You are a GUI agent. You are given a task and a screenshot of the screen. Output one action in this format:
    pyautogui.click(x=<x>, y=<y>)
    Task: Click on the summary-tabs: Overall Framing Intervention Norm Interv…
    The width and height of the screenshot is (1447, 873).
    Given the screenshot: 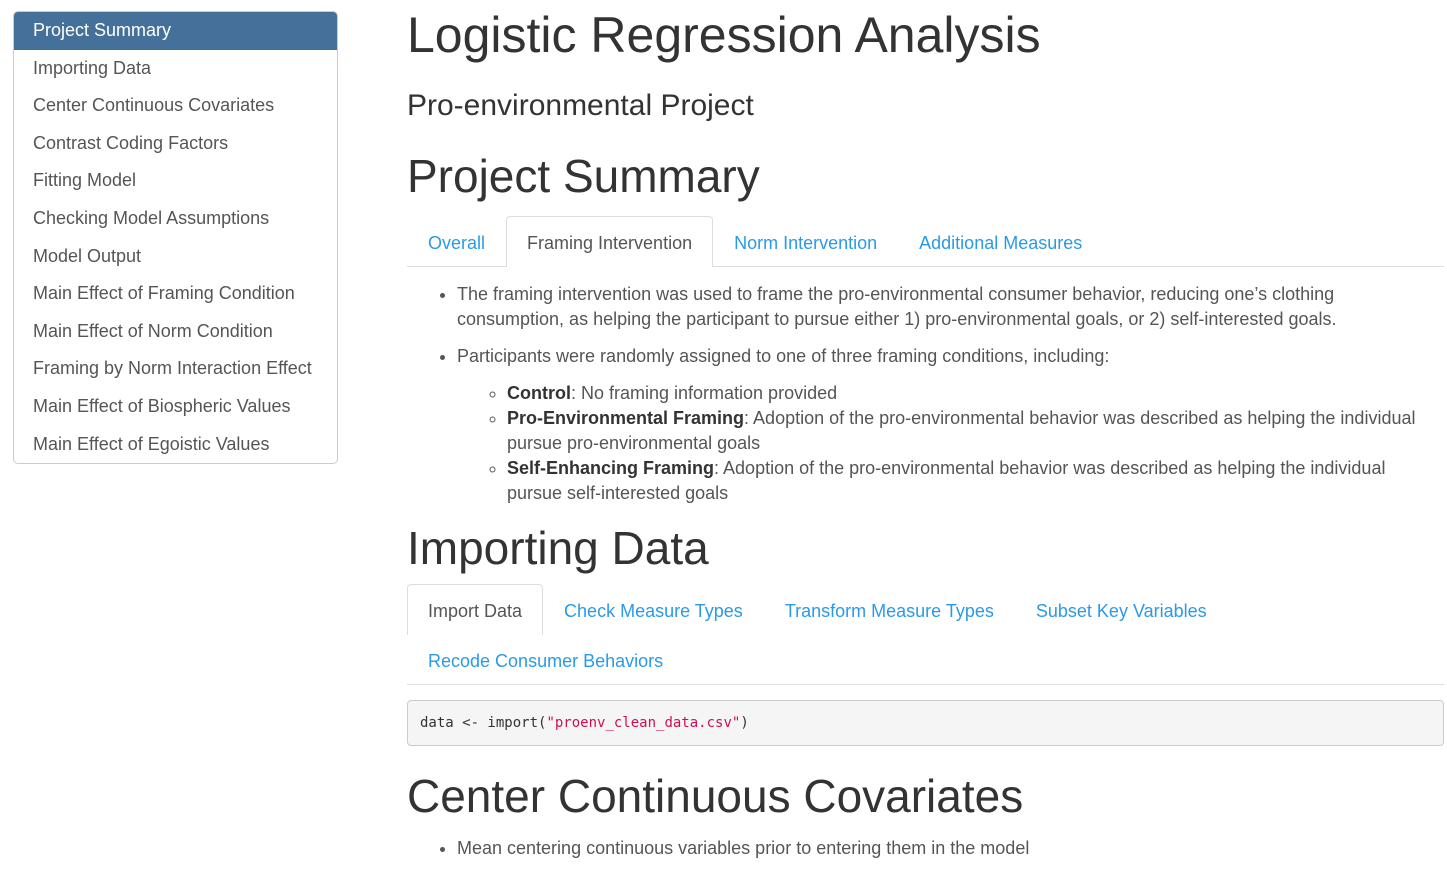 What is the action you would take?
    pyautogui.click(x=925, y=241)
    